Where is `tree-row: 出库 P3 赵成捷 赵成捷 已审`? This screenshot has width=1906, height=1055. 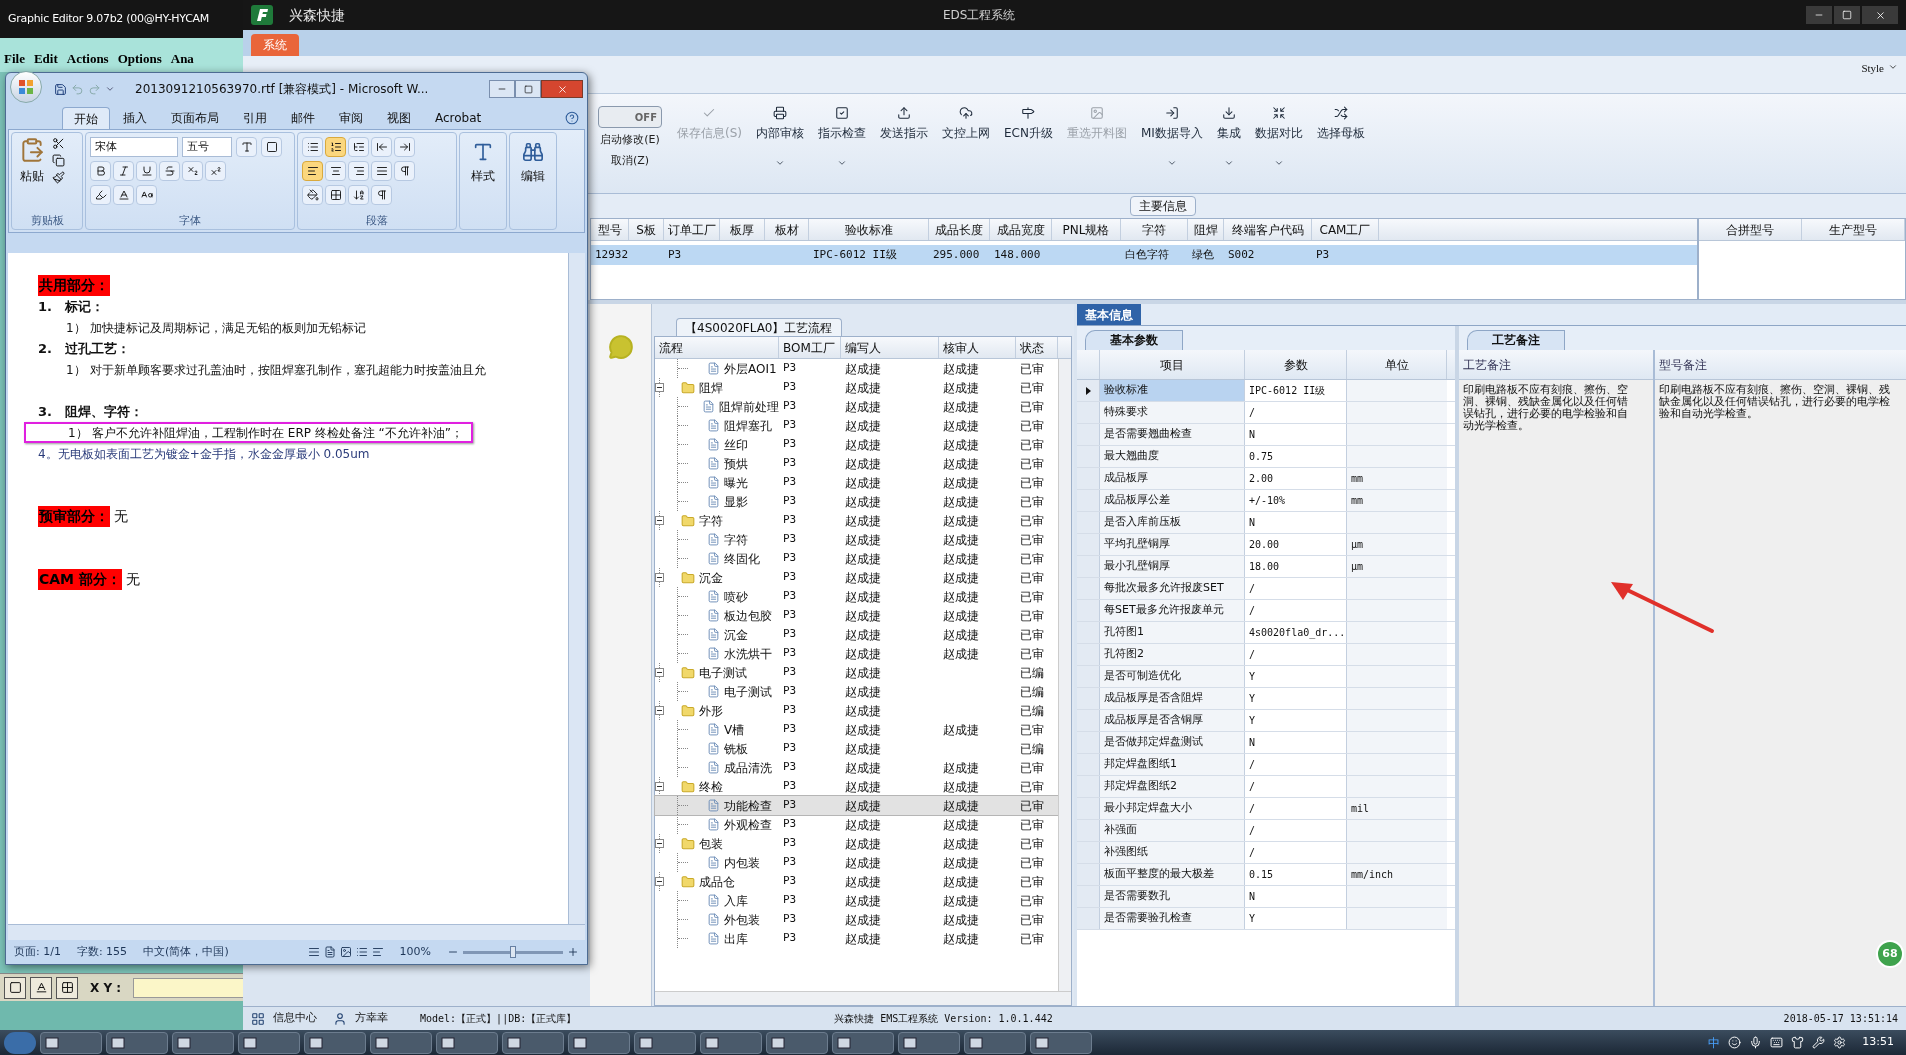 tree-row: 出库 P3 赵成捷 赵成捷 已审 is located at coordinates (856, 938).